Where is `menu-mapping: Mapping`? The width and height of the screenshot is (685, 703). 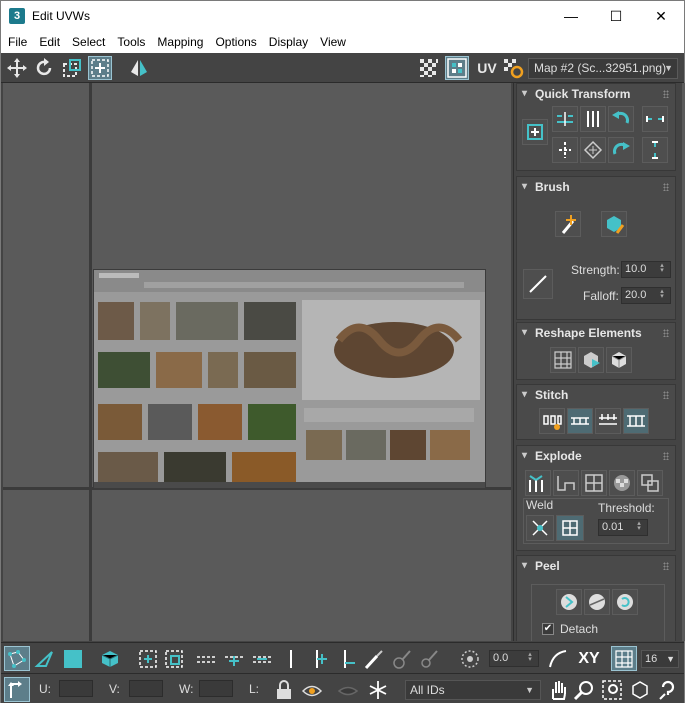
menu-mapping: Mapping is located at coordinates (180, 42).